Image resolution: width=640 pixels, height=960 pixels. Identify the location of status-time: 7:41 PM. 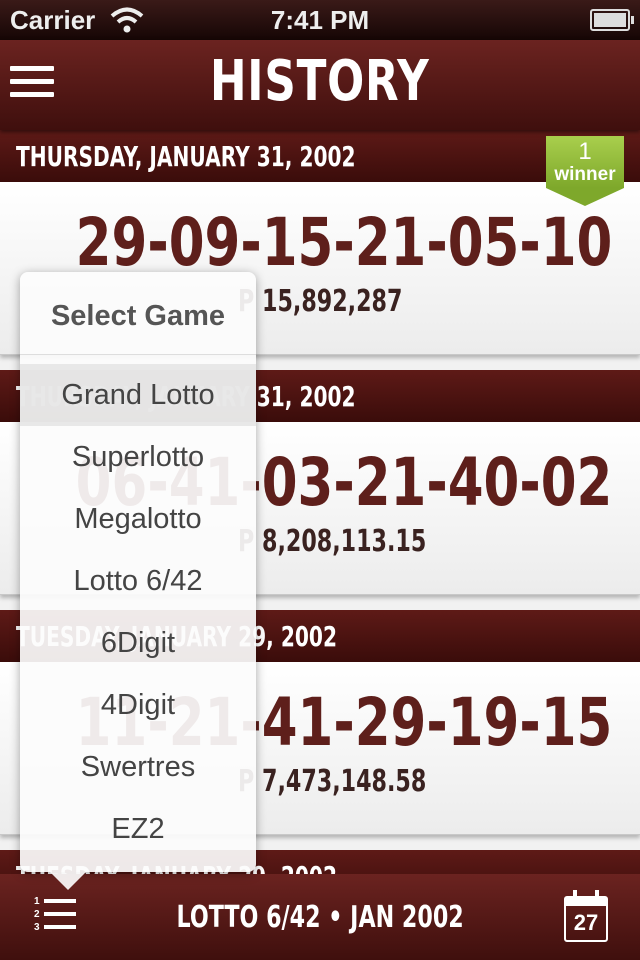
(320, 20).